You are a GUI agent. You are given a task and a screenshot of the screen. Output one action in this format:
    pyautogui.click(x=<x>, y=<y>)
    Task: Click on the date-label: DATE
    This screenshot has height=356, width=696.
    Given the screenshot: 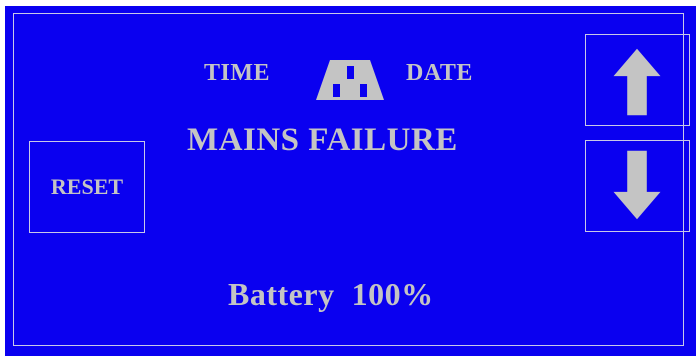 What is the action you would take?
    pyautogui.click(x=439, y=73)
    